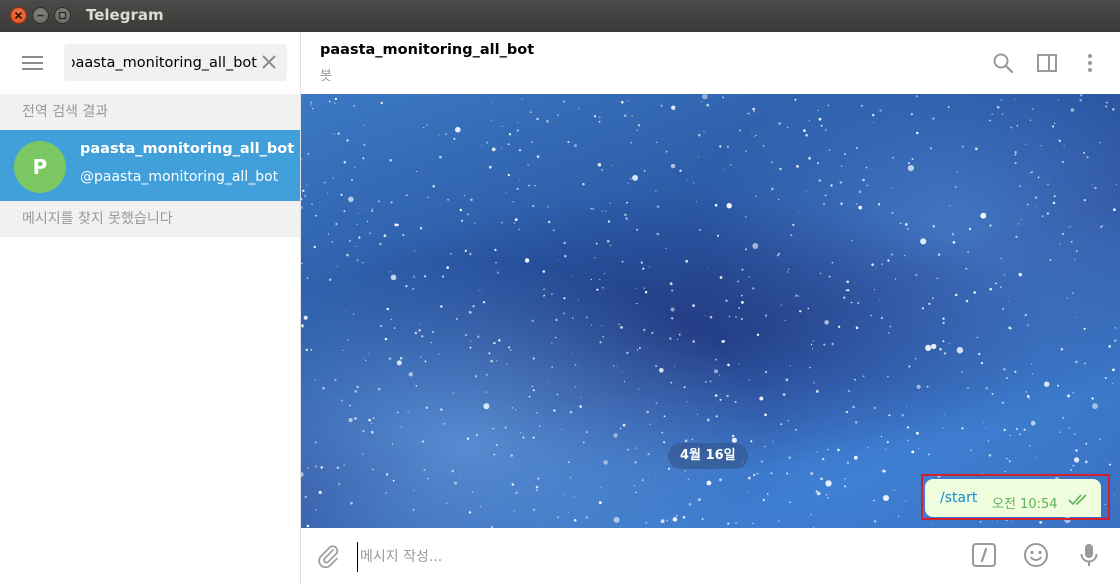 The width and height of the screenshot is (1120, 585). Describe the element at coordinates (427, 50) in the screenshot. I see `chat-title: paasta_monitoring_all_bot` at that location.